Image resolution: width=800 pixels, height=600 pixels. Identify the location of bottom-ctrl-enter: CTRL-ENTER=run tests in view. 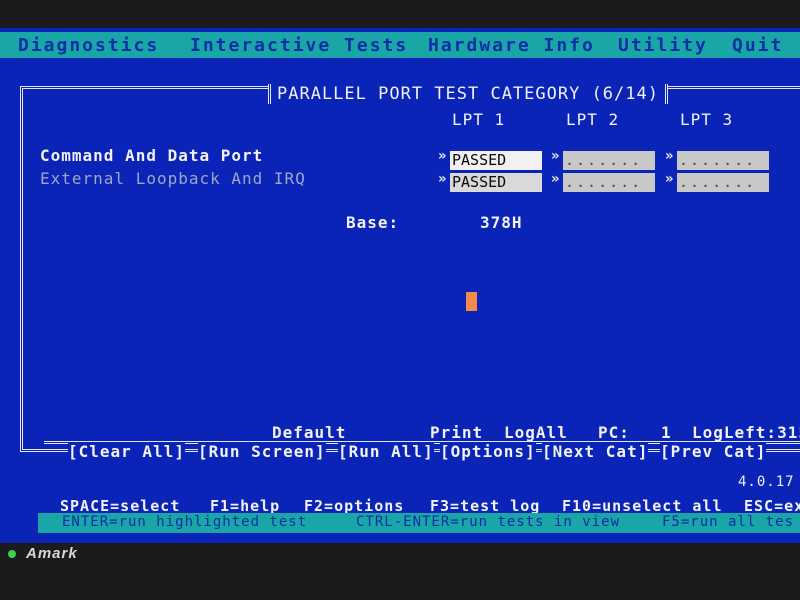
(488, 522).